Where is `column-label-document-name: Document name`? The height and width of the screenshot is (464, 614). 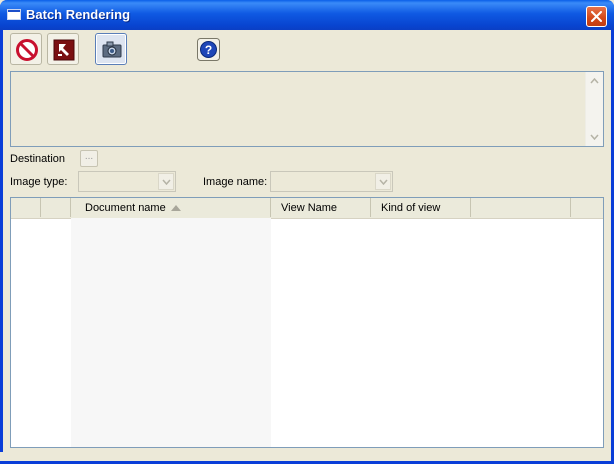 column-label-document-name: Document name is located at coordinates (125, 208).